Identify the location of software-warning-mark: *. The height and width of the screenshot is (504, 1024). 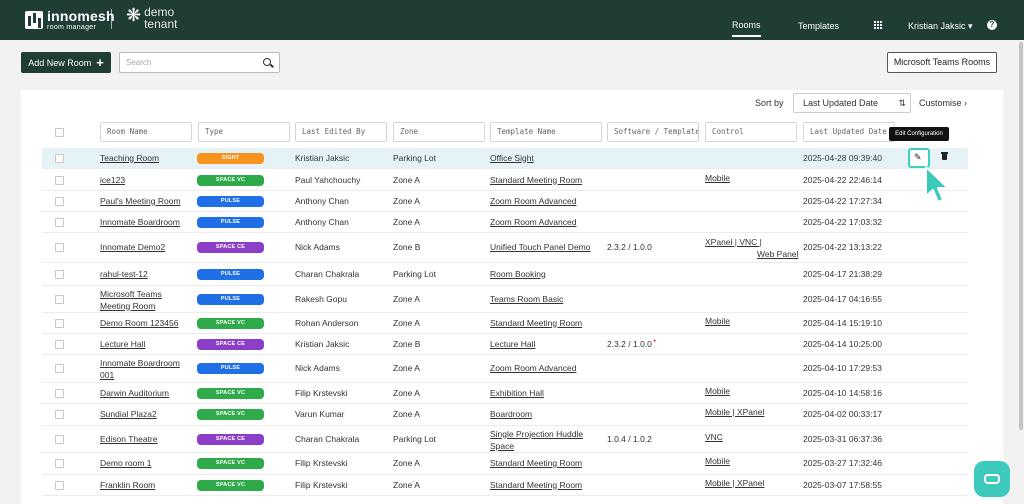
(655, 341).